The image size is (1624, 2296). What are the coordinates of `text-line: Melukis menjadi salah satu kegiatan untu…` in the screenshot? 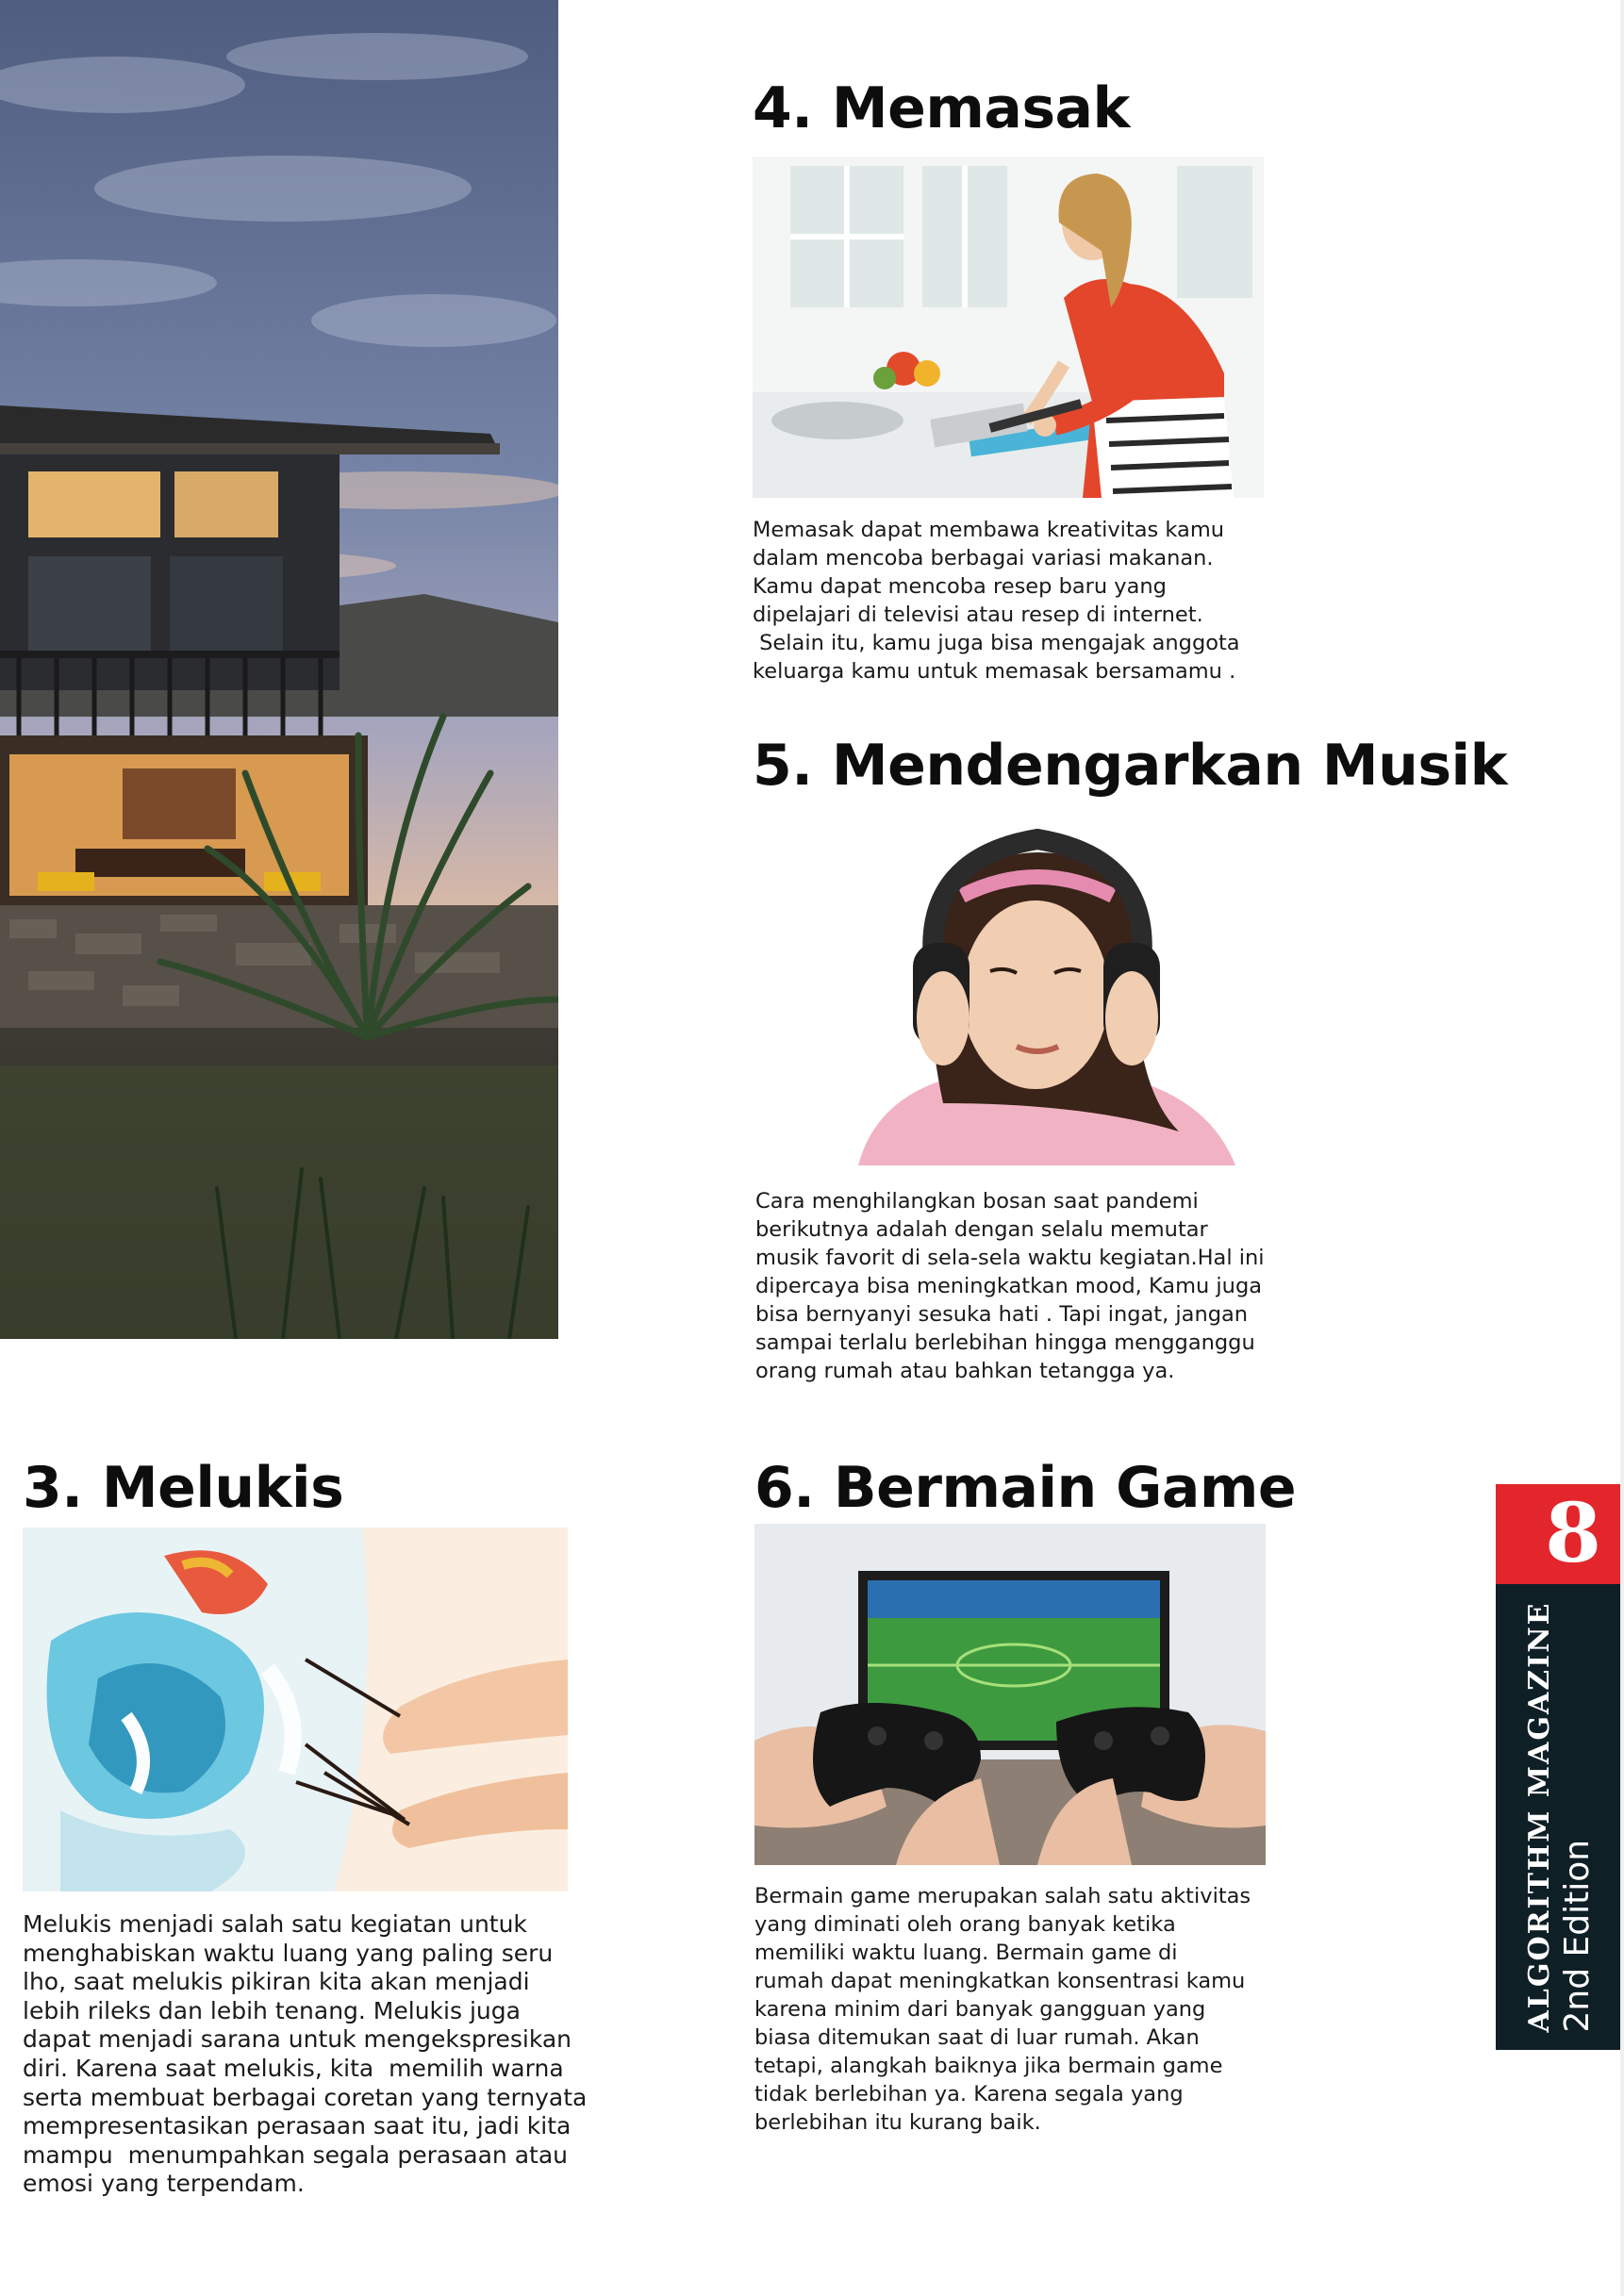 It's located at (275, 1924).